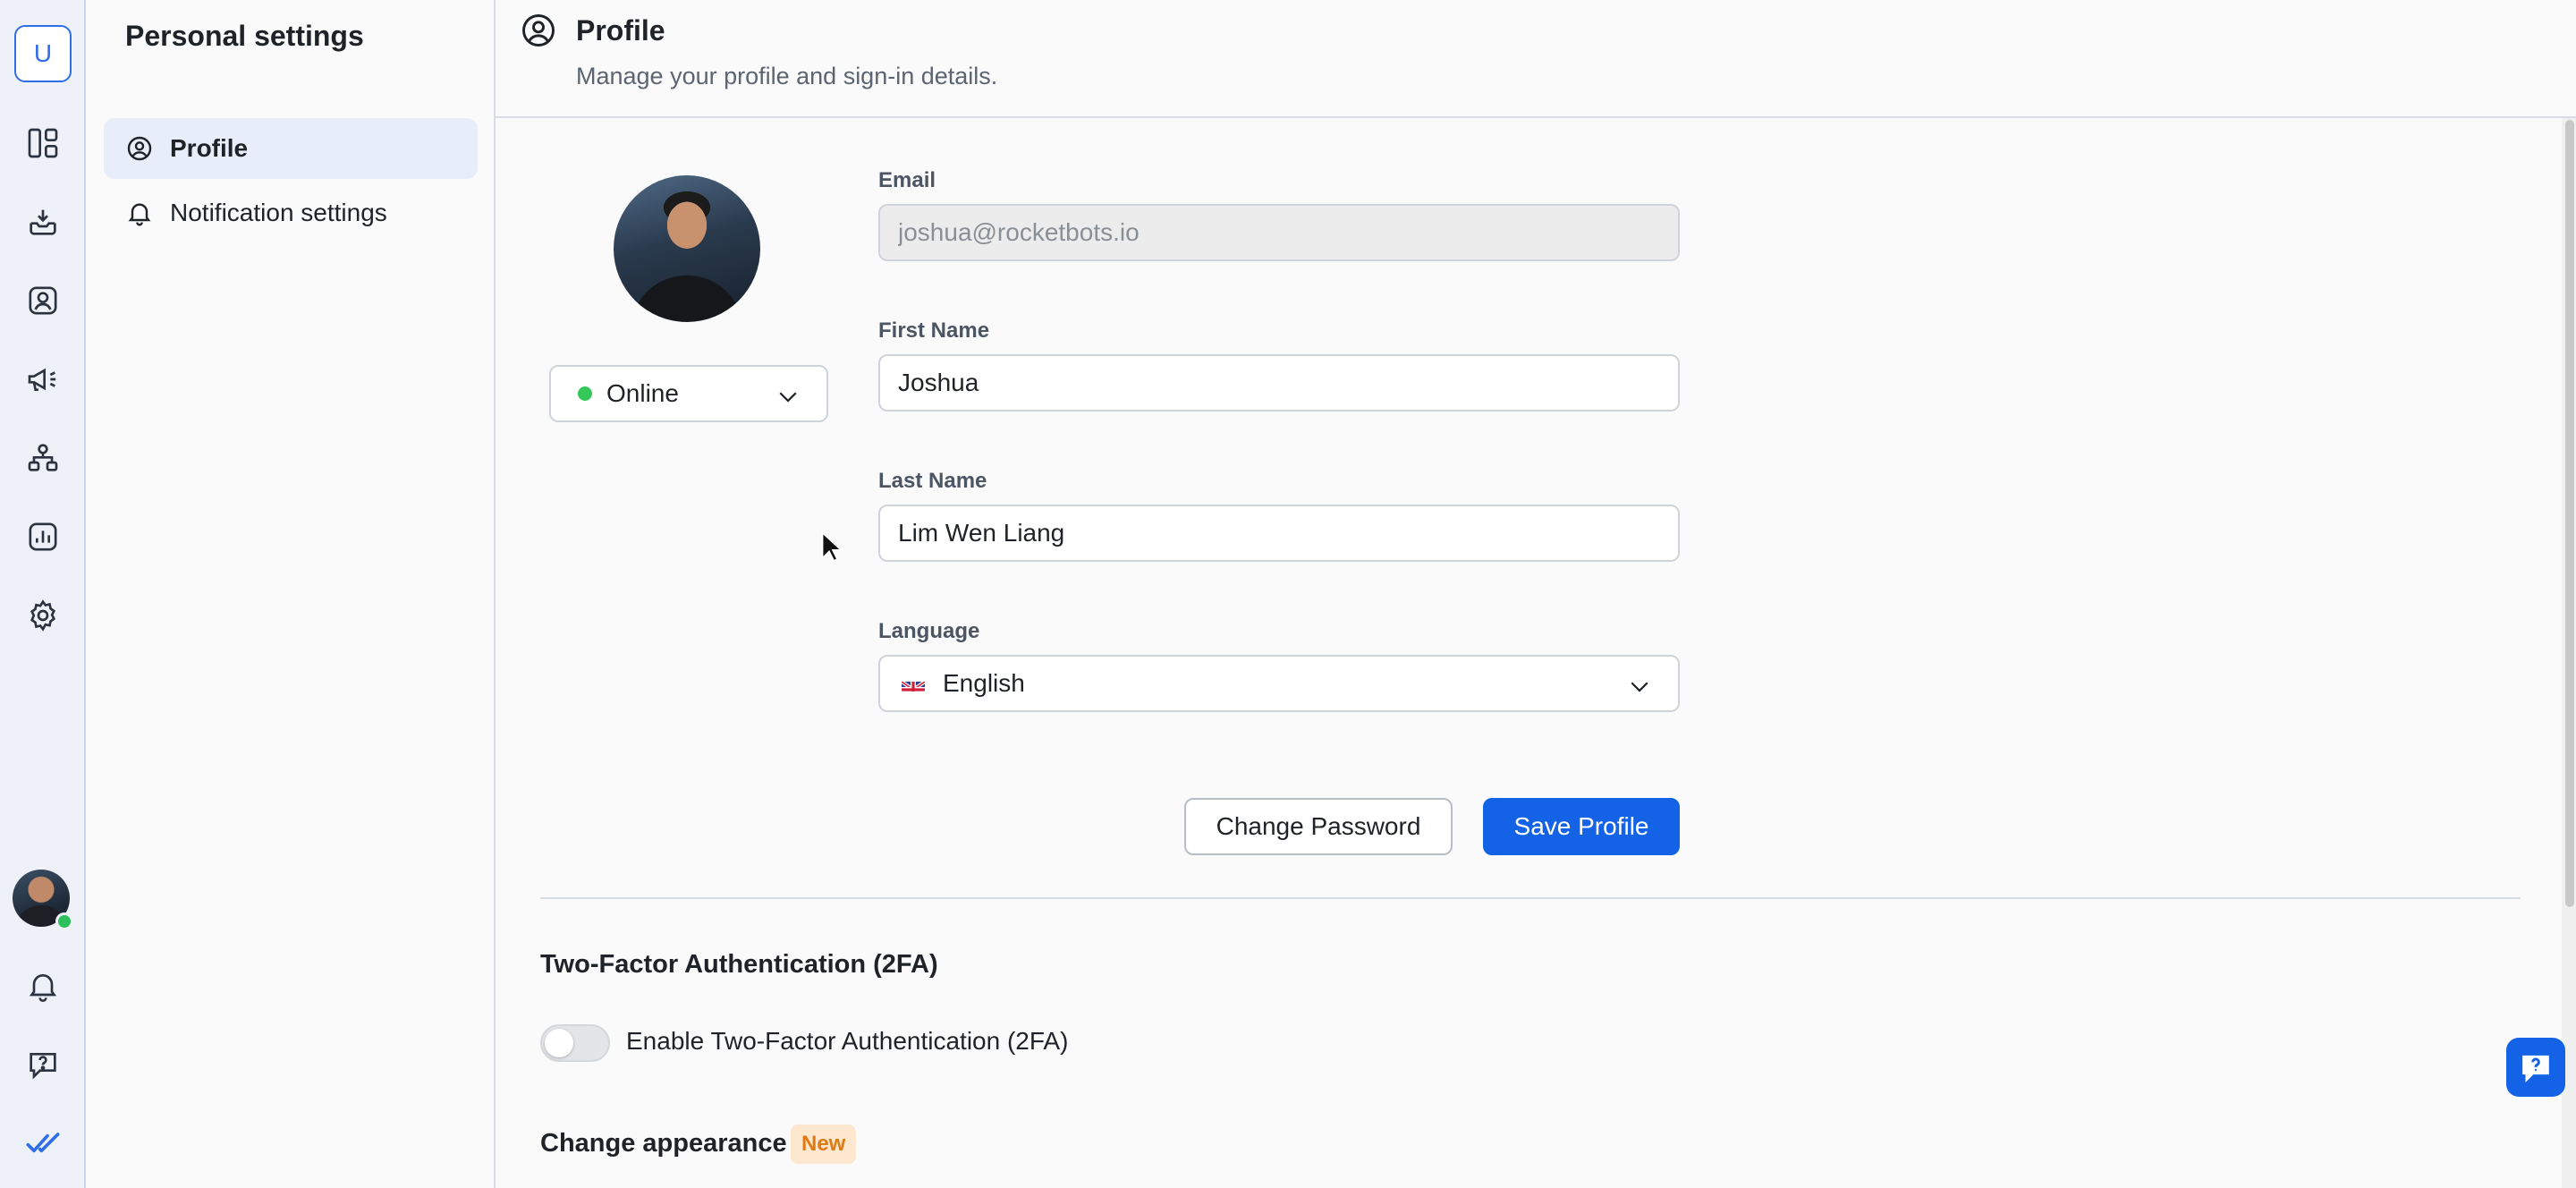 The height and width of the screenshot is (1188, 2576). Describe the element at coordinates (42, 616) in the screenshot. I see `settings-icon` at that location.